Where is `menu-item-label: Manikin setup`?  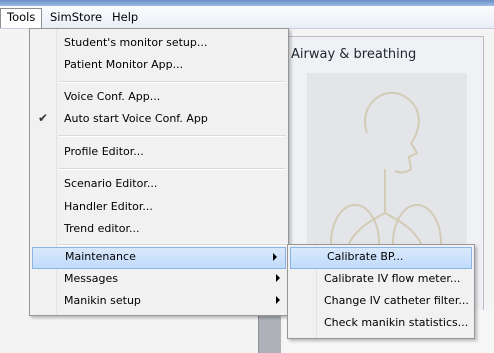 menu-item-label: Manikin setup is located at coordinates (102, 300).